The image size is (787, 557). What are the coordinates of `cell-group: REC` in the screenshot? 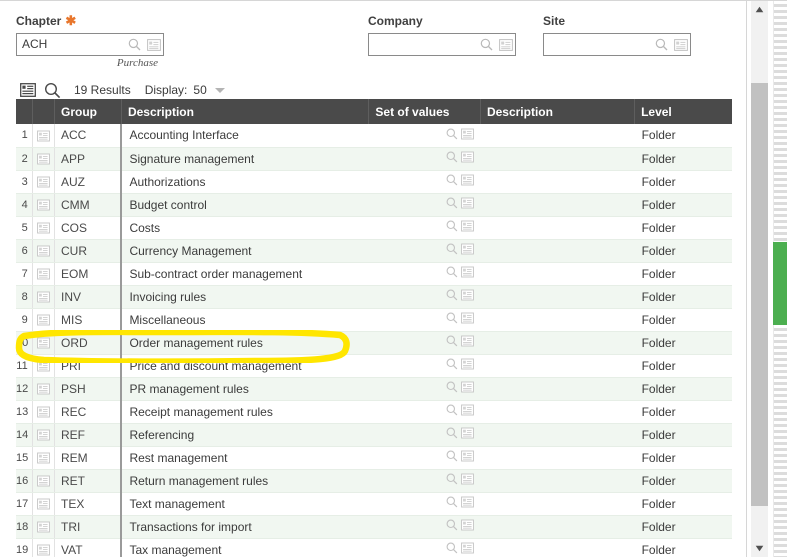 It's located at (88, 412).